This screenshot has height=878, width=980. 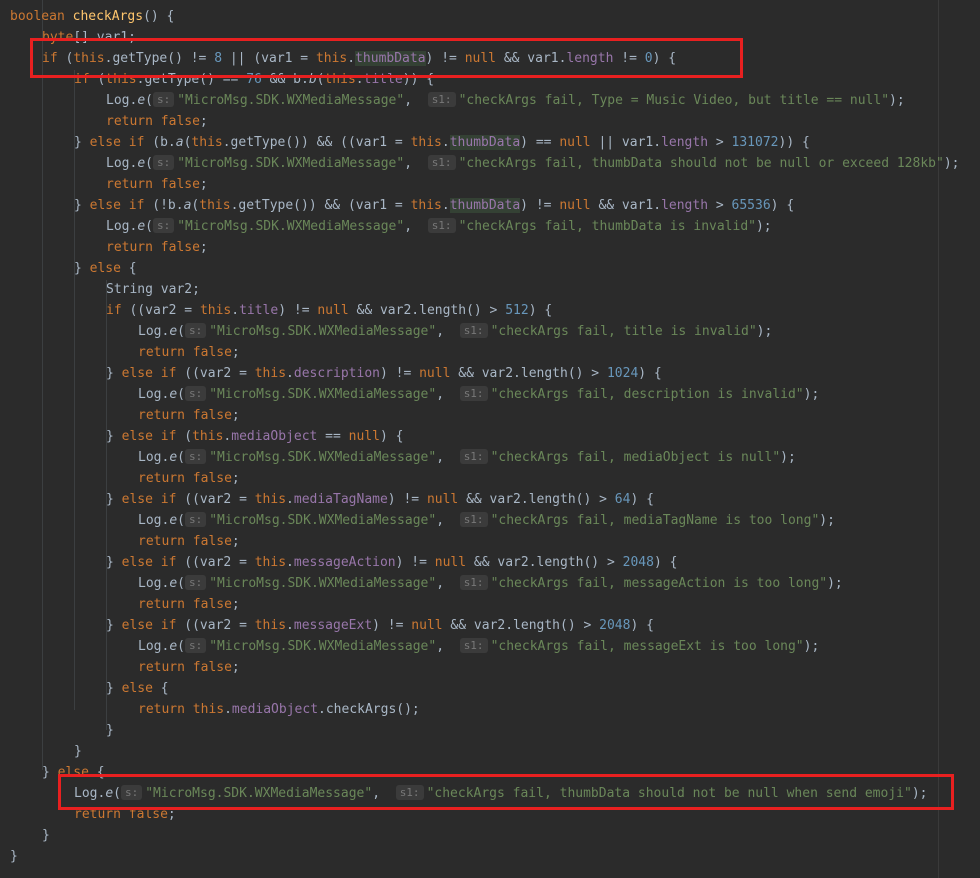 What do you see at coordinates (517, 310) in the screenshot?
I see `code-token: 512` at bounding box center [517, 310].